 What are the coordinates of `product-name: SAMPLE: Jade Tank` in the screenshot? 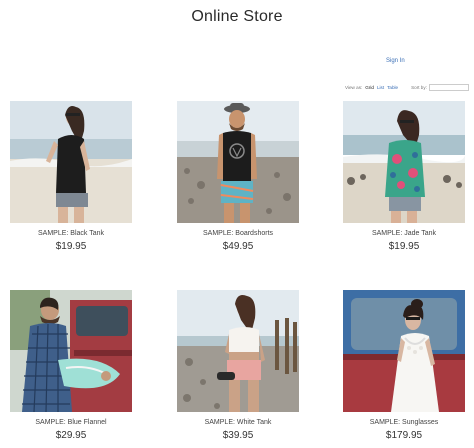 It's located at (404, 233).